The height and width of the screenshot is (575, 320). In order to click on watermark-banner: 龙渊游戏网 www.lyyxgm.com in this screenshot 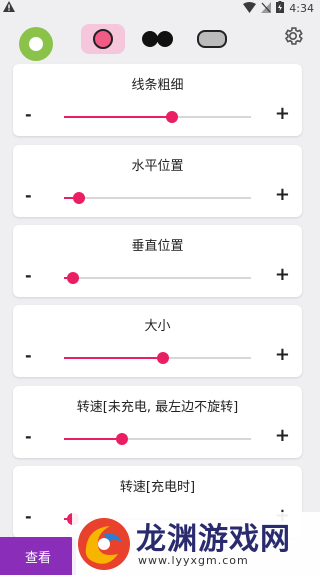, I will do `click(196, 543)`.